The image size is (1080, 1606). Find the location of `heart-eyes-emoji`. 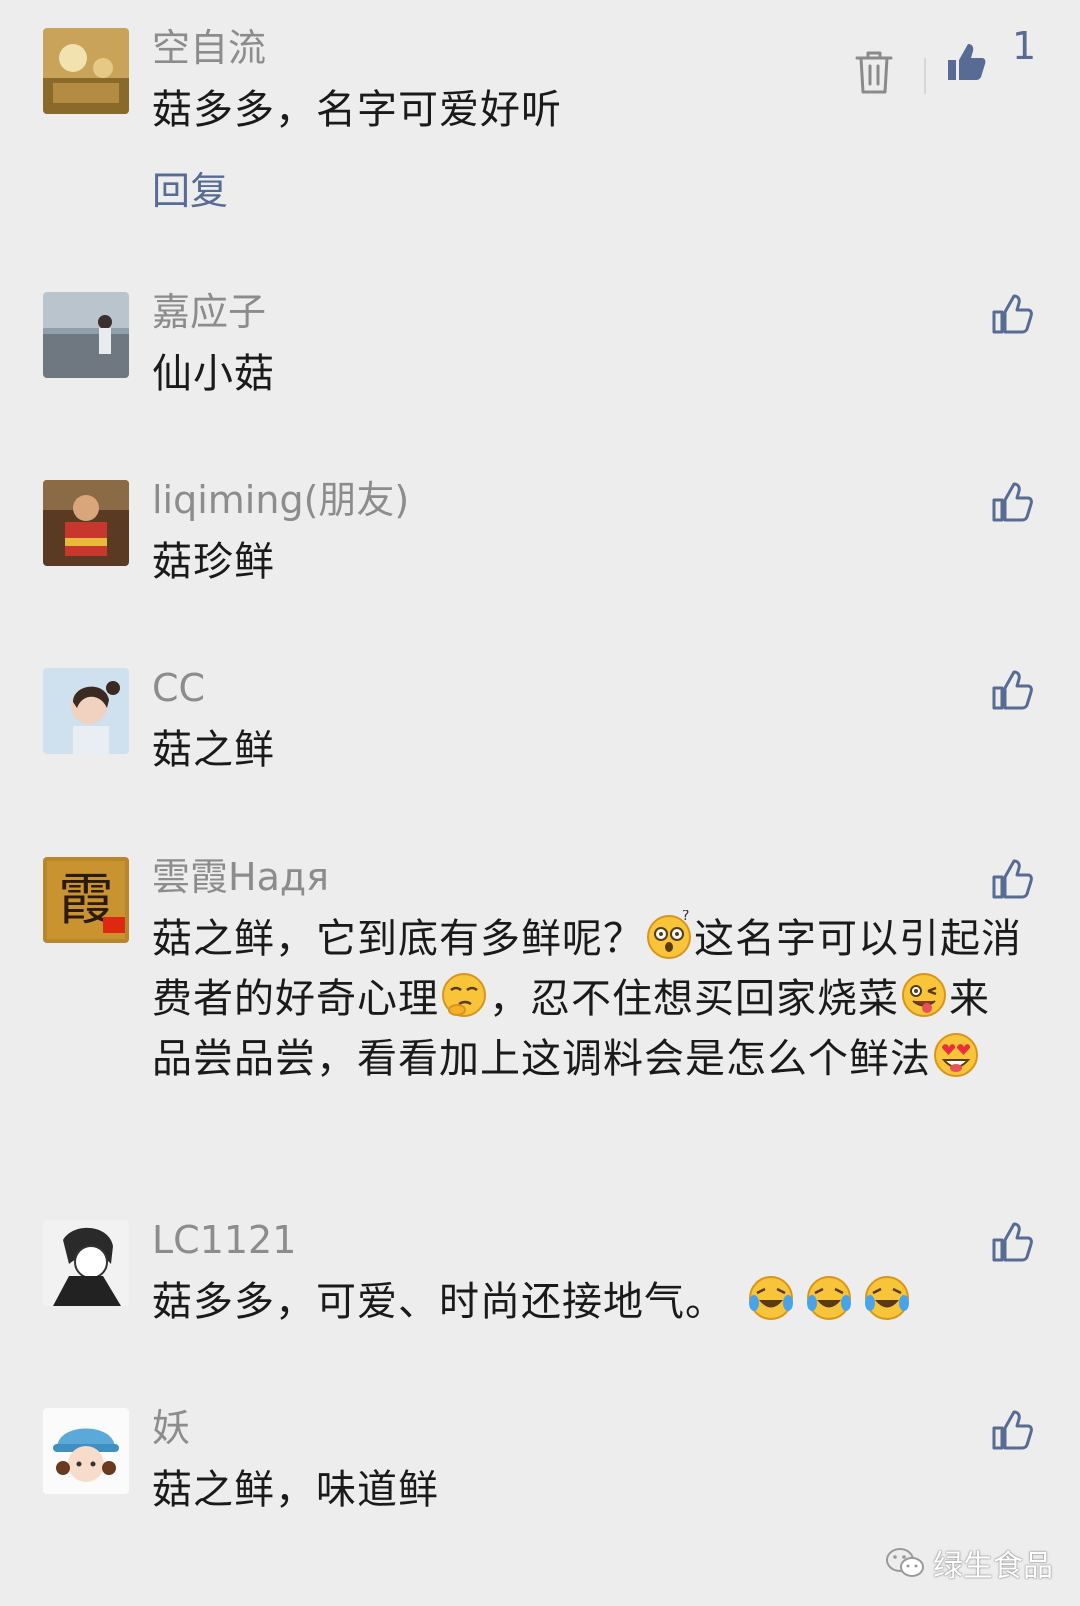

heart-eyes-emoji is located at coordinates (956, 1055).